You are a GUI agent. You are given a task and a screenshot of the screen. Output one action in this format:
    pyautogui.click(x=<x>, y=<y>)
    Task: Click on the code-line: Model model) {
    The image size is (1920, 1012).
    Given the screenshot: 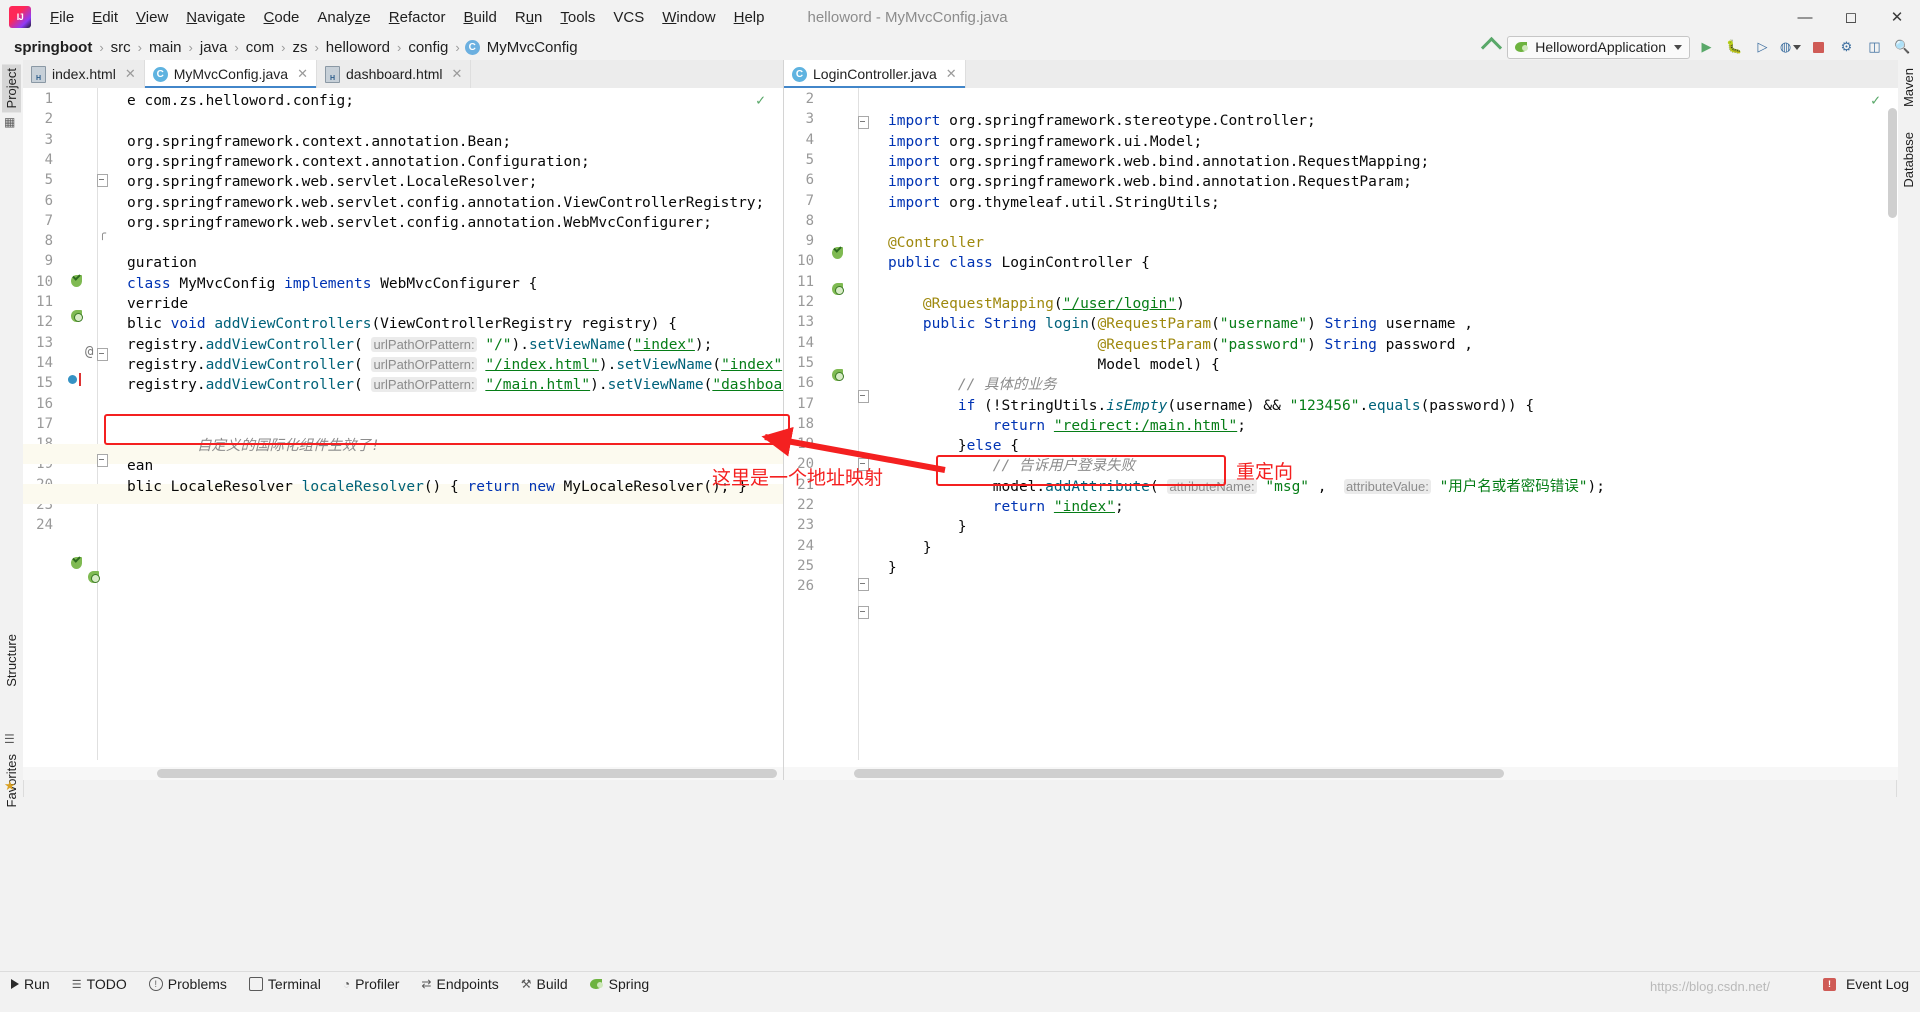 What is the action you would take?
    pyautogui.click(x=1054, y=365)
    